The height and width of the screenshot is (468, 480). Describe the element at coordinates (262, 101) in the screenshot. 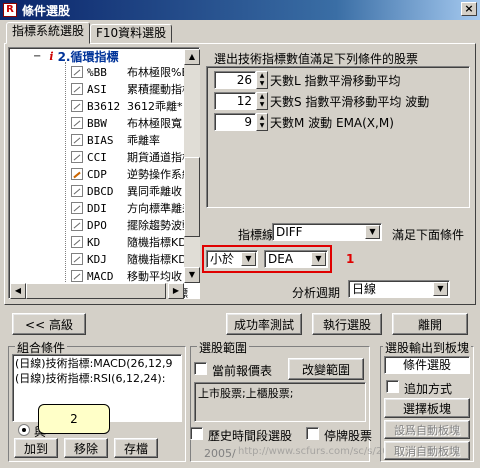

I see `param-s-spinner: ▲ ▼` at that location.